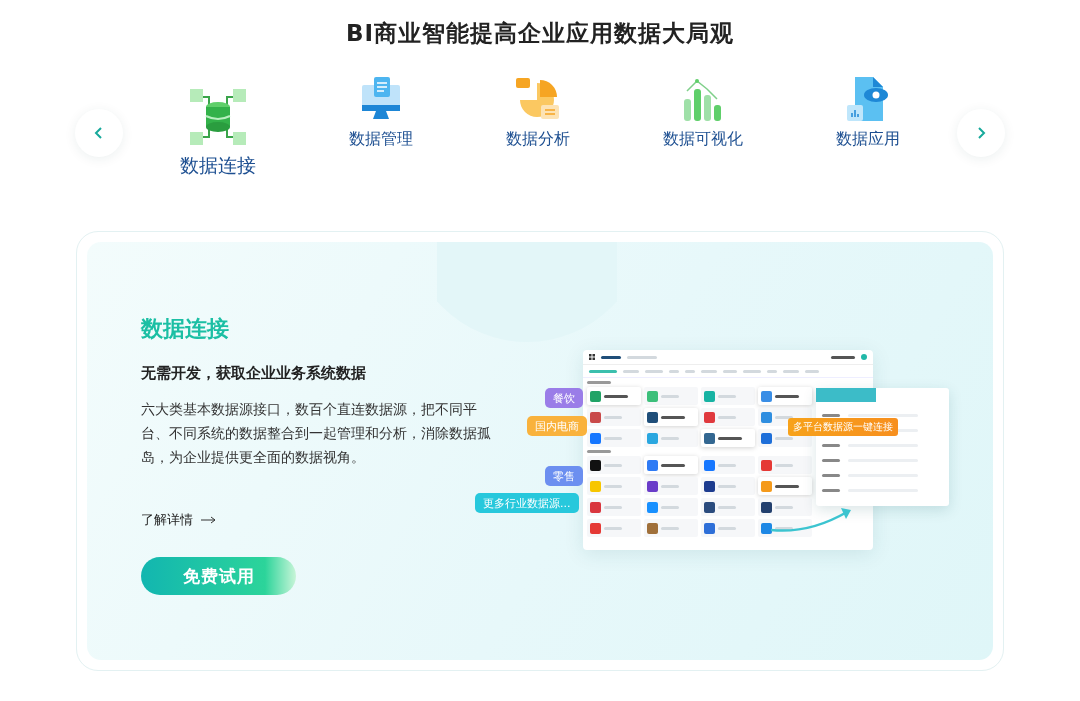 The height and width of the screenshot is (701, 1080). What do you see at coordinates (537, 127) in the screenshot?
I see `feature-tab: 数据分析` at bounding box center [537, 127].